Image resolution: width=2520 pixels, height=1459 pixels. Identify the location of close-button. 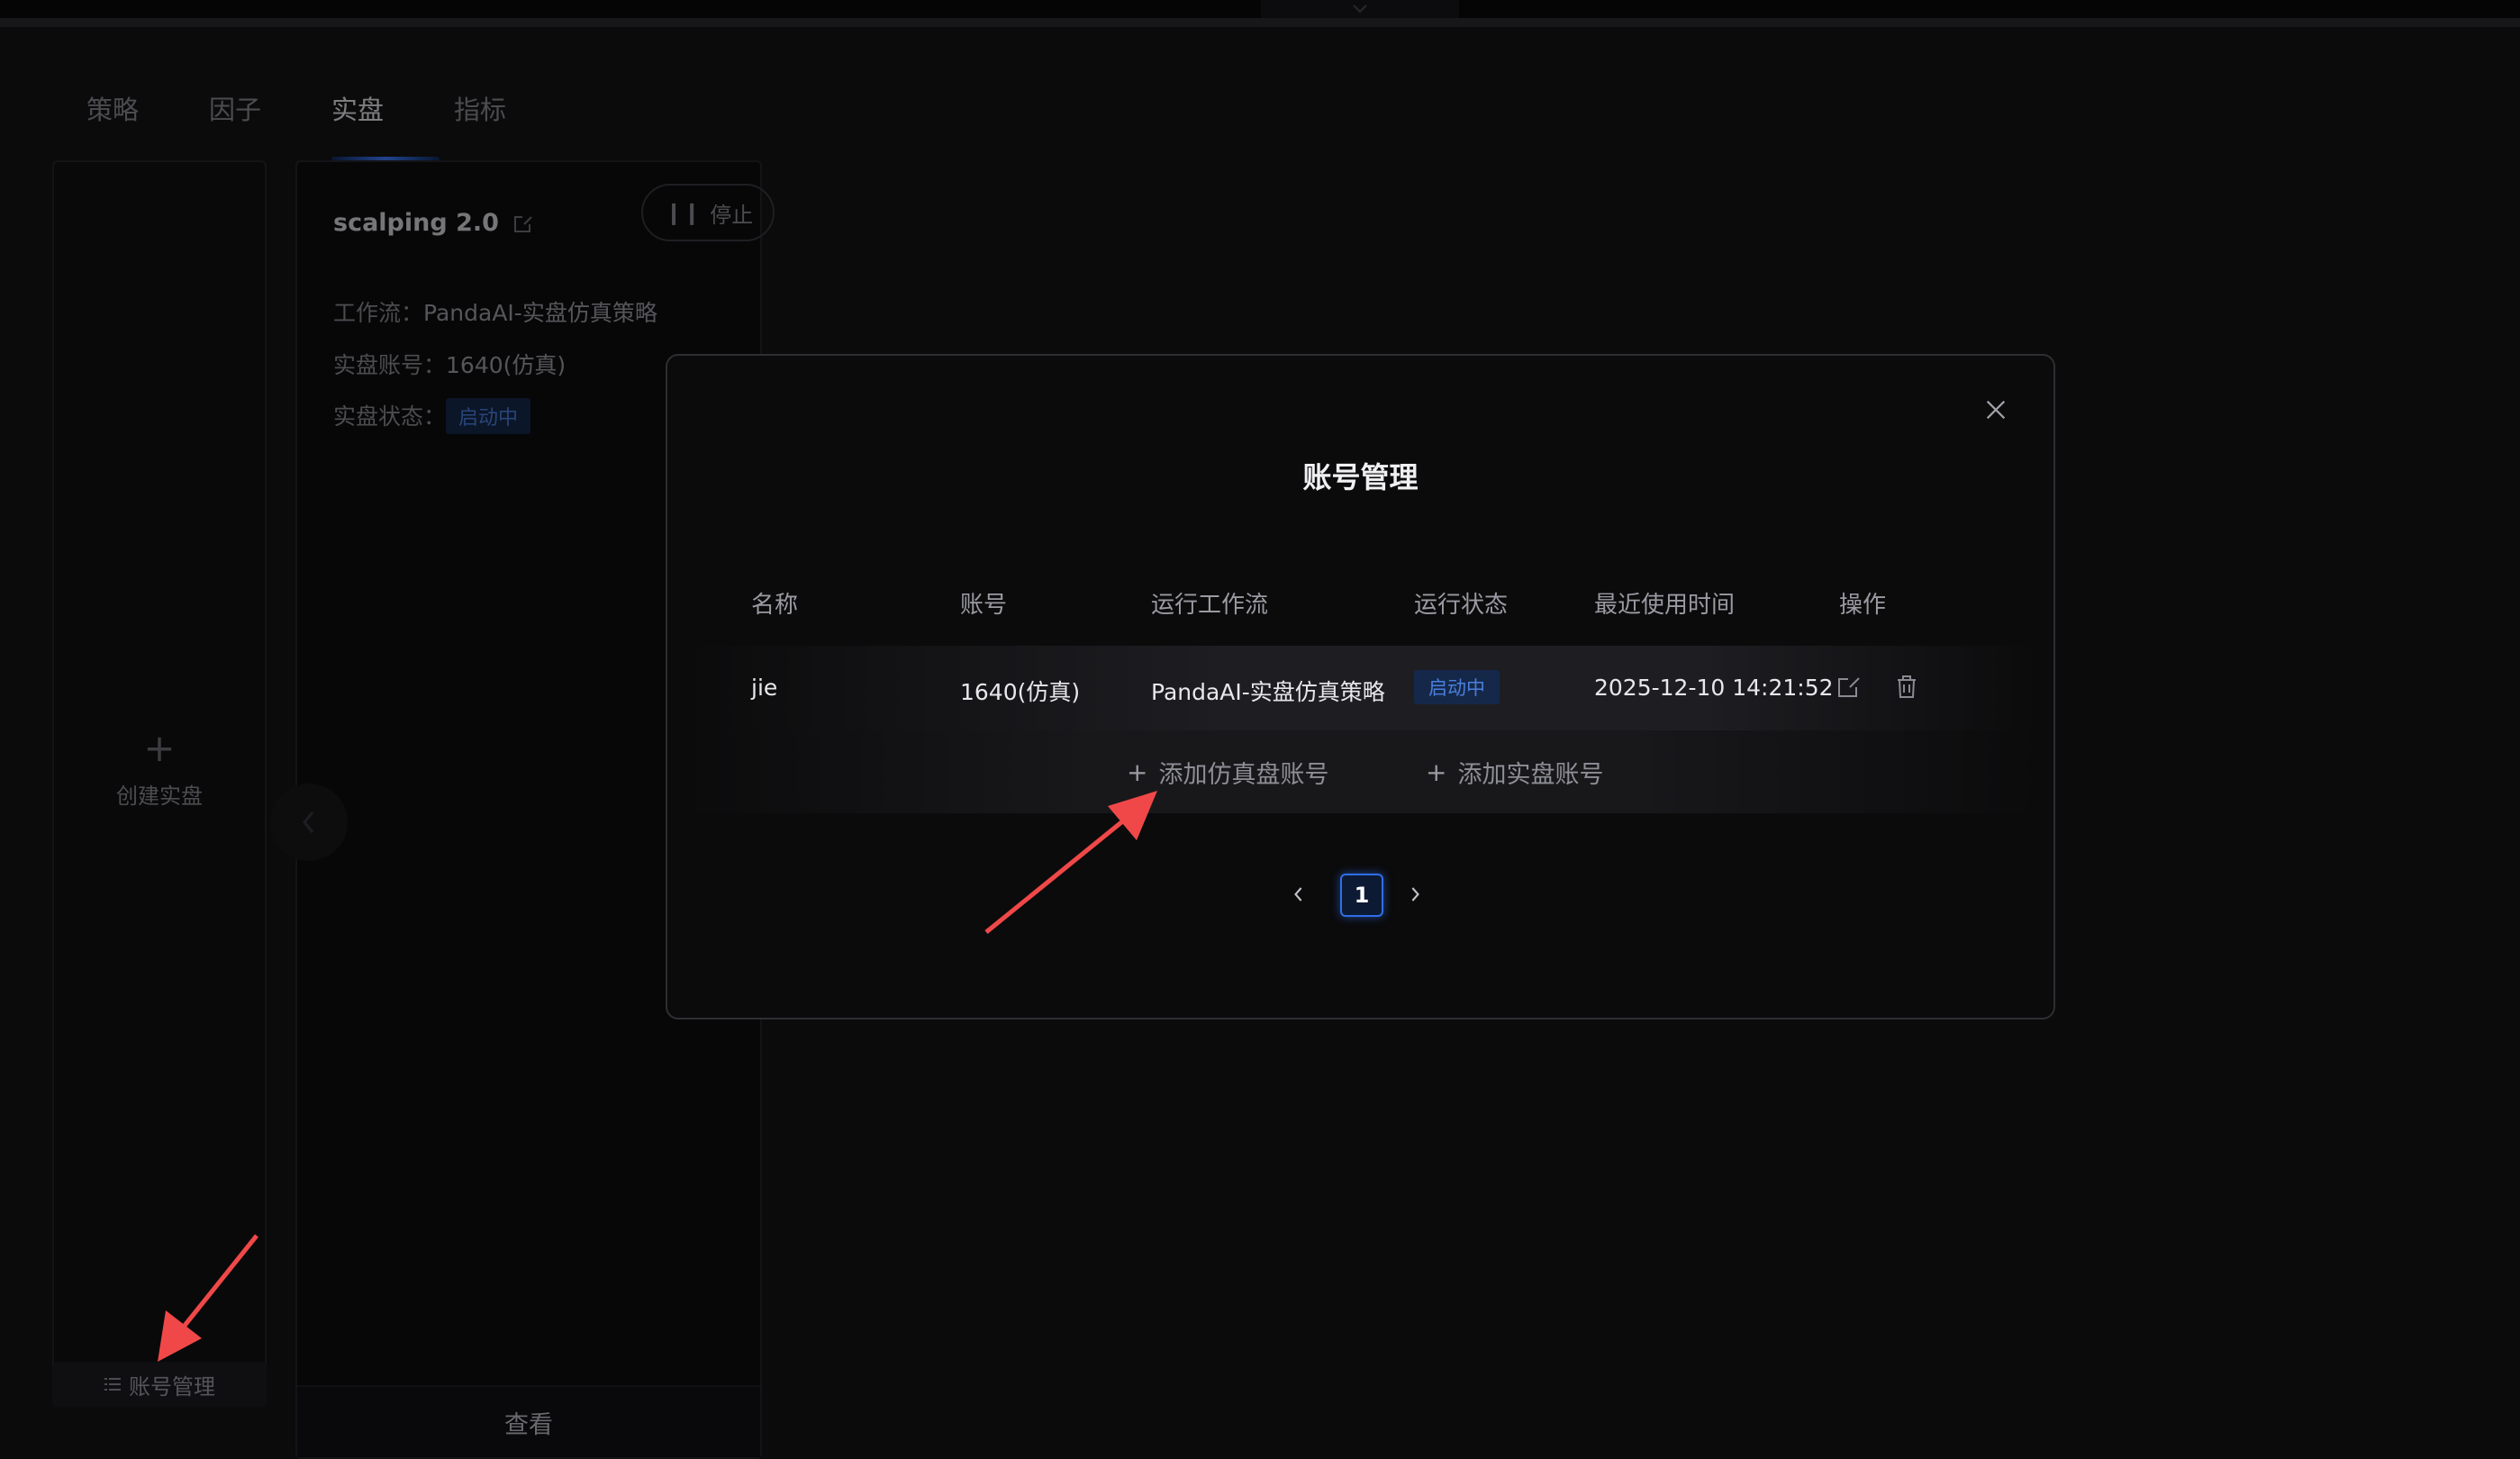
(1996, 410).